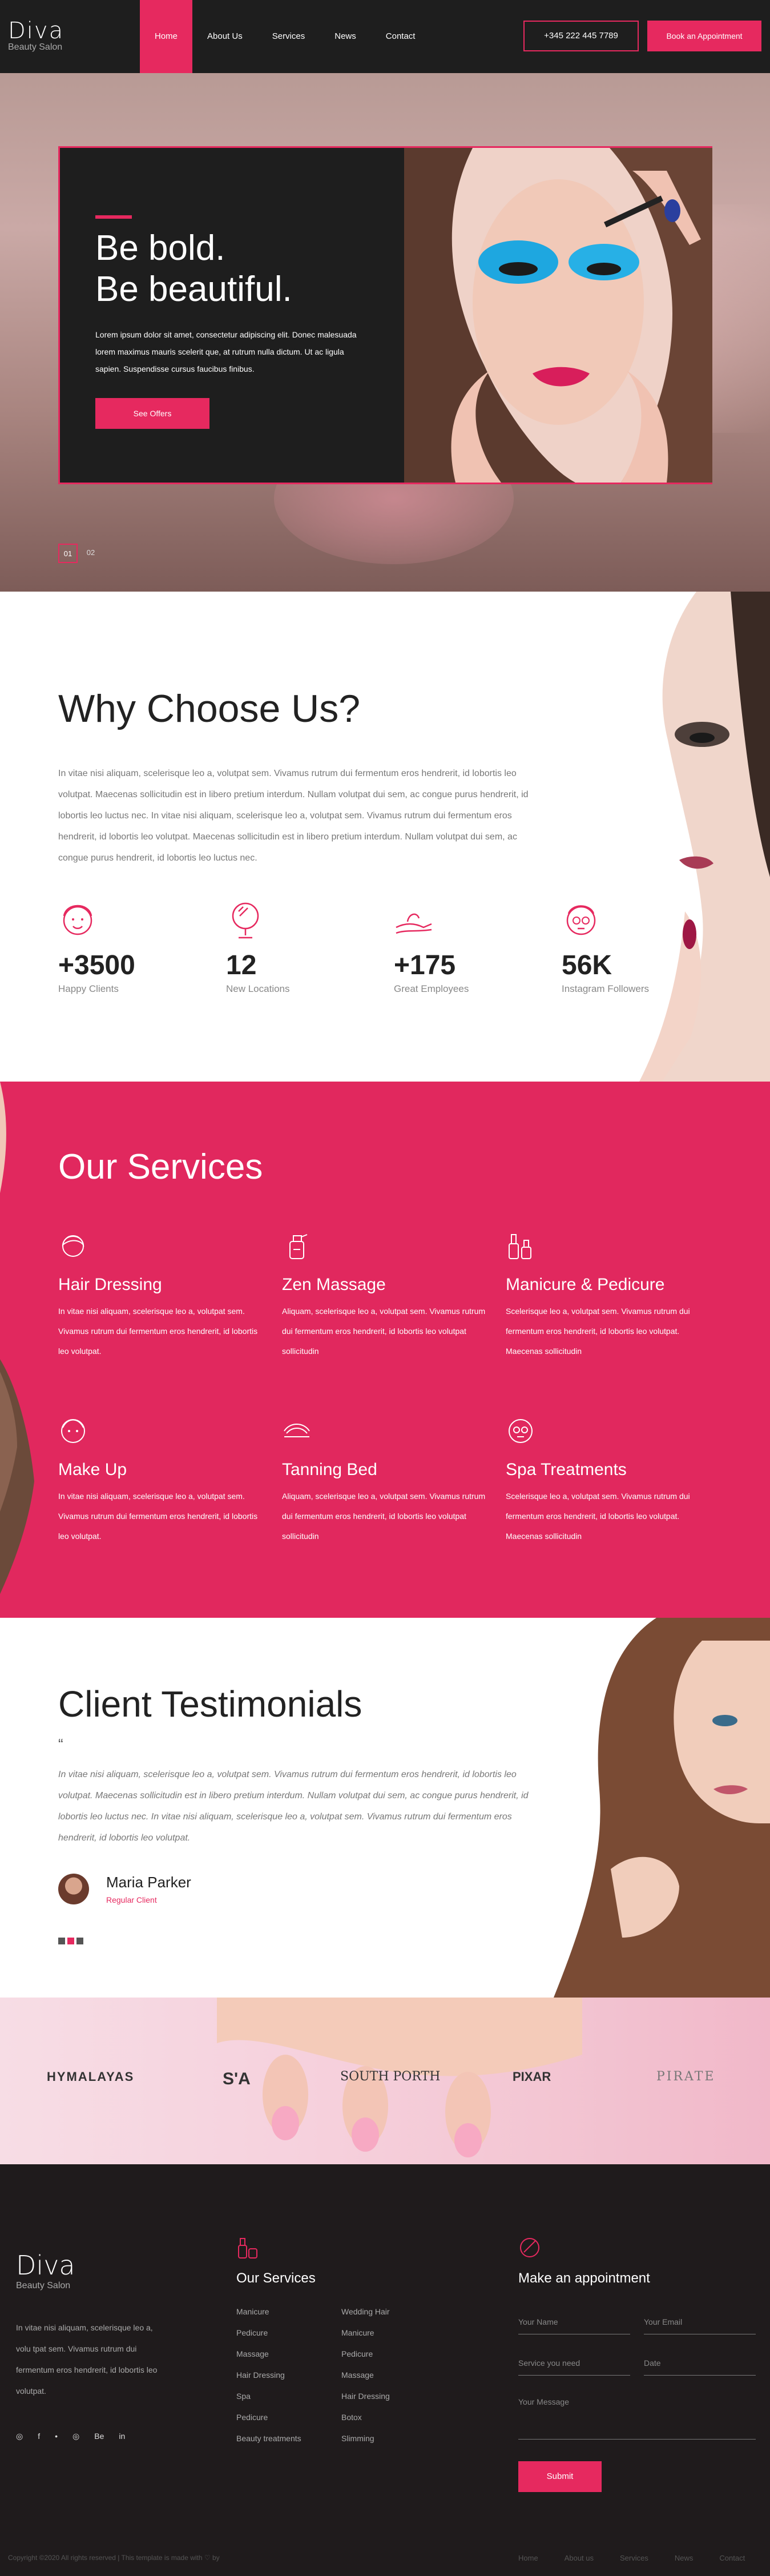 Image resolution: width=770 pixels, height=2576 pixels. Describe the element at coordinates (400, 36) in the screenshot. I see `nav-contact: Contact` at that location.